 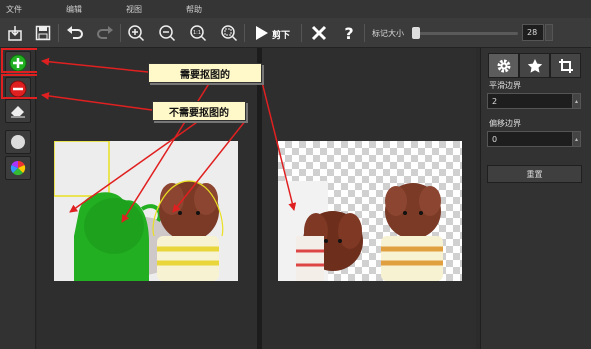 I want to click on marker-size-slider-thumb, so click(x=416, y=33).